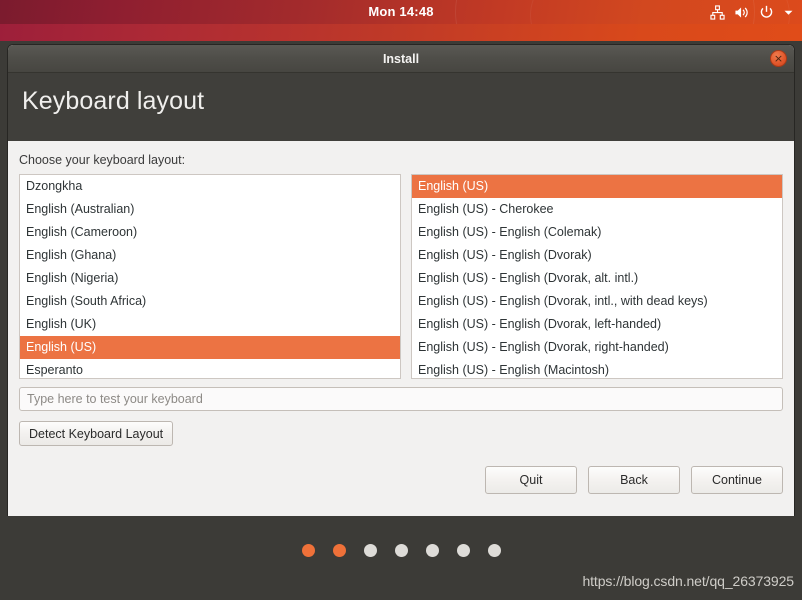 The image size is (802, 600). Describe the element at coordinates (210, 232) in the screenshot. I see `list-item: English (Cameroon)` at that location.